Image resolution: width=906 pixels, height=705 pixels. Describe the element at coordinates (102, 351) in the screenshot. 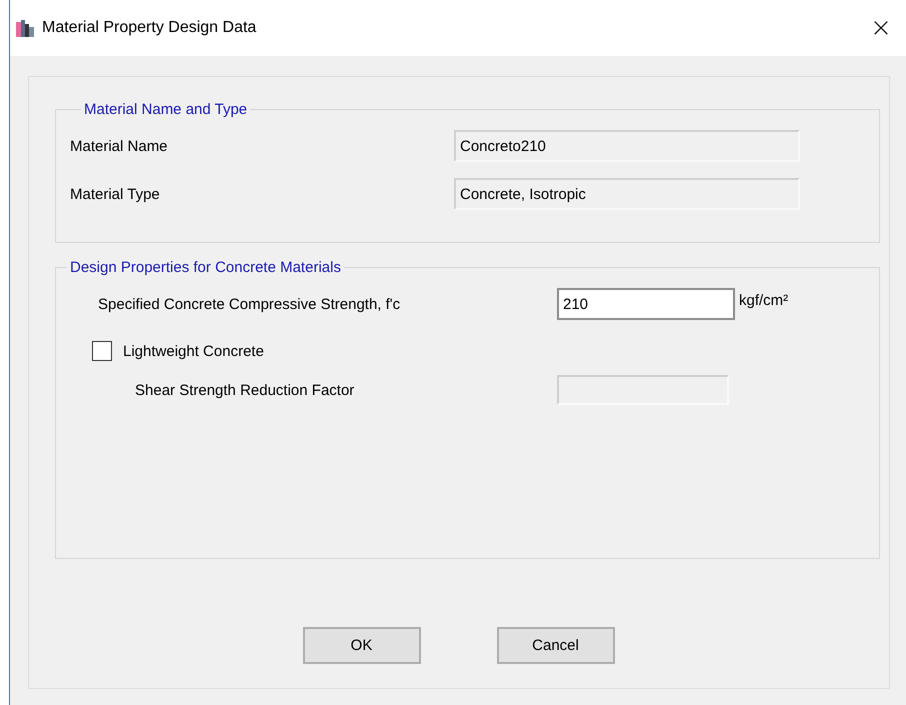

I see `checkbox` at that location.